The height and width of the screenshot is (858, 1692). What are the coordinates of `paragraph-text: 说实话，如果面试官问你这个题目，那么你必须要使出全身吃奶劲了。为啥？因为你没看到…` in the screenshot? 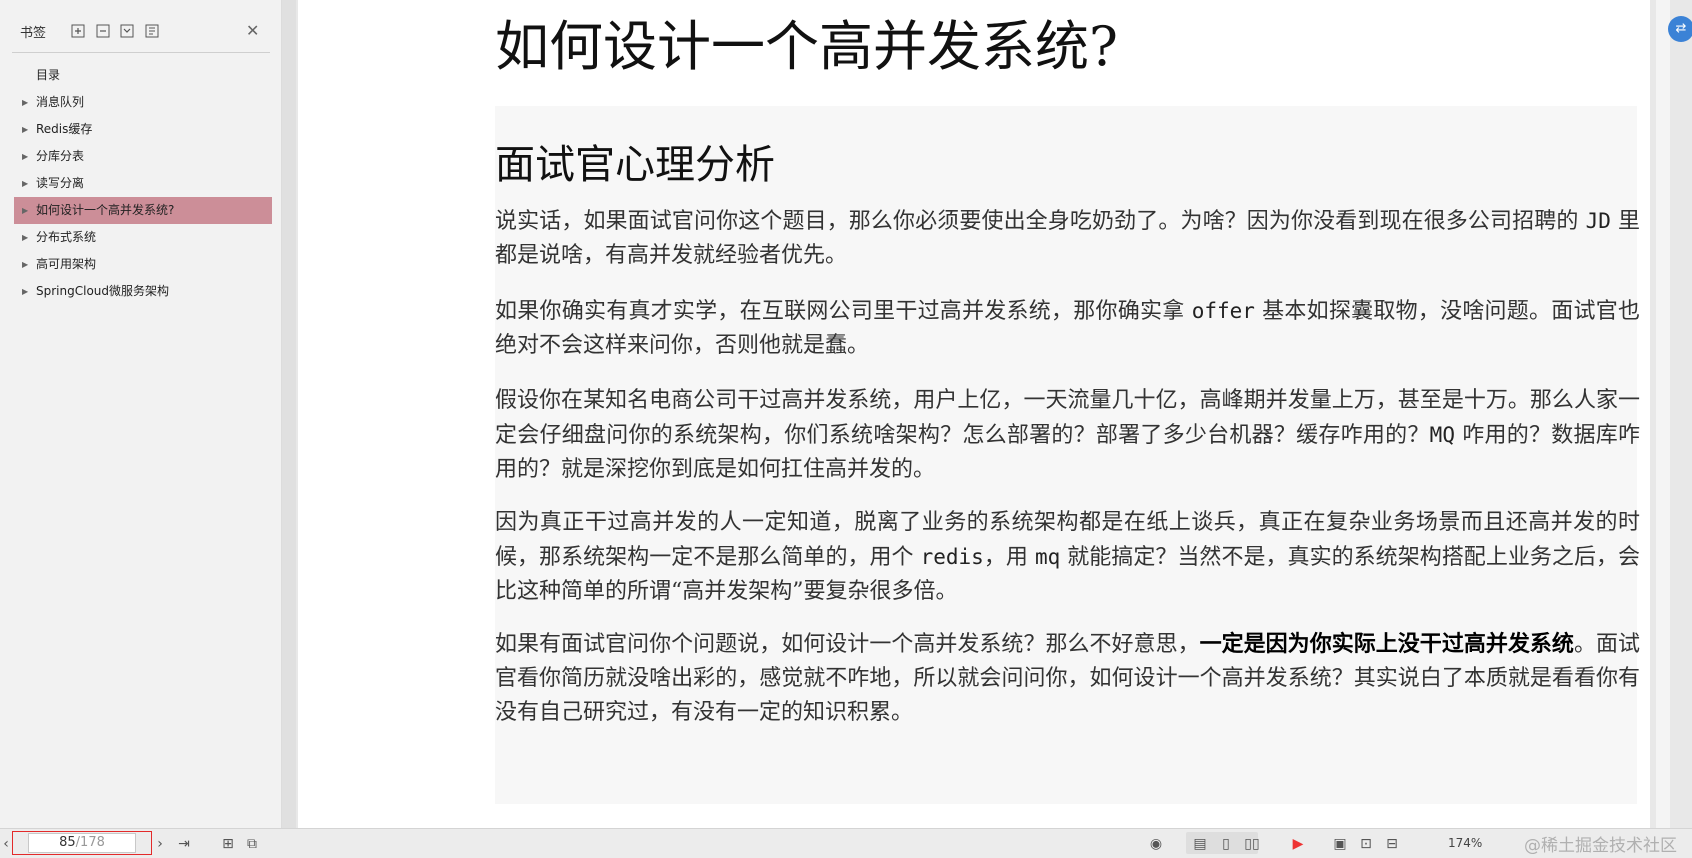 It's located at (1040, 221).